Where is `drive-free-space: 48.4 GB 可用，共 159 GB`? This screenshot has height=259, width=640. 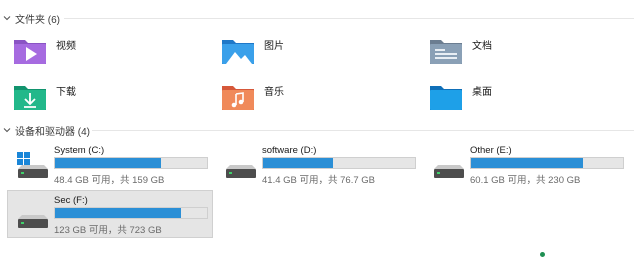 drive-free-space: 48.4 GB 可用，共 159 GB is located at coordinates (109, 180).